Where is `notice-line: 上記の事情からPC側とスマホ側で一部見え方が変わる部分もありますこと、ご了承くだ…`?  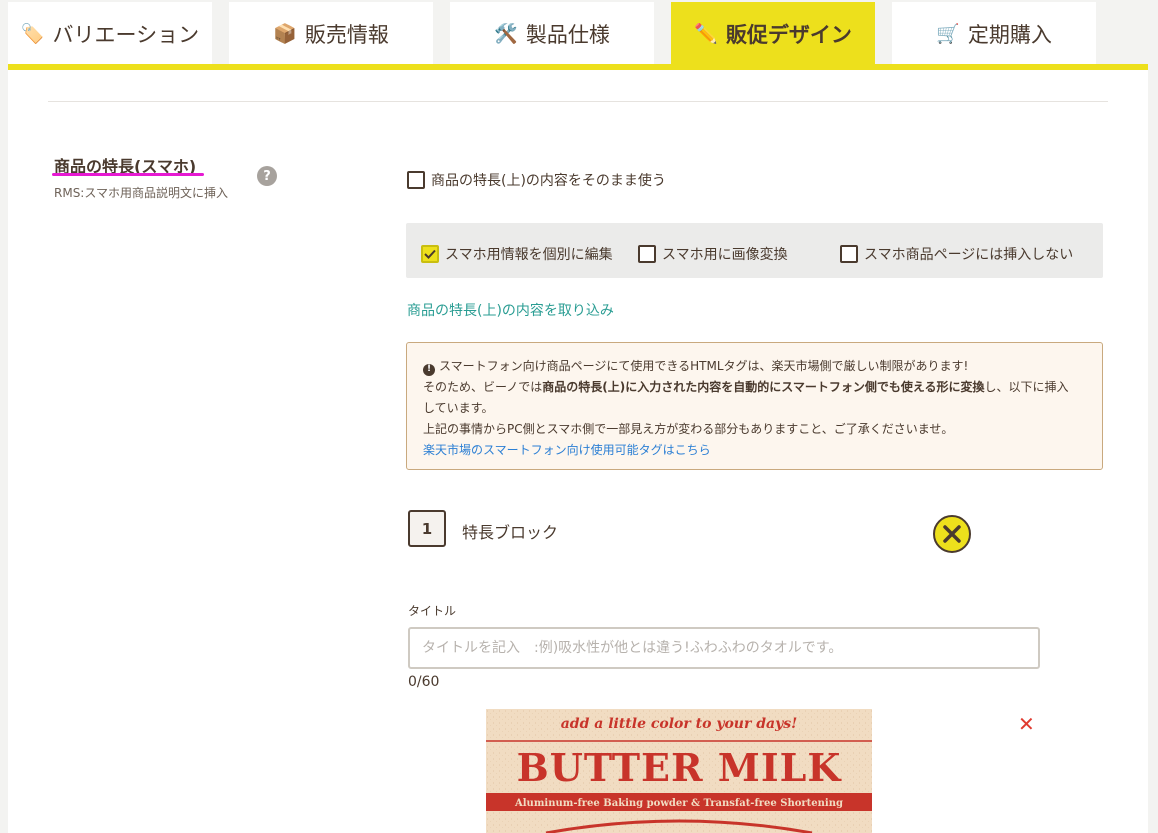 notice-line: 上記の事情からPC側とスマホ側で一部見え方が変わる部分もありますこと、ご了承くだ… is located at coordinates (688, 429).